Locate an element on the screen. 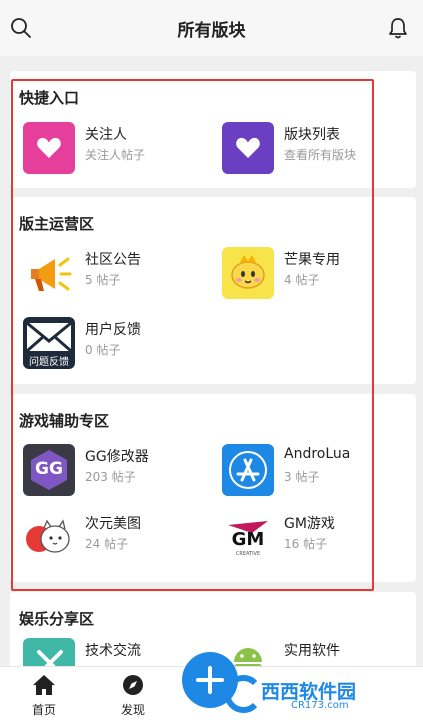 This screenshot has width=423, height=722. board-item-gm: GM CREATIVE GM游戏 16 帖子 is located at coordinates (314, 539).